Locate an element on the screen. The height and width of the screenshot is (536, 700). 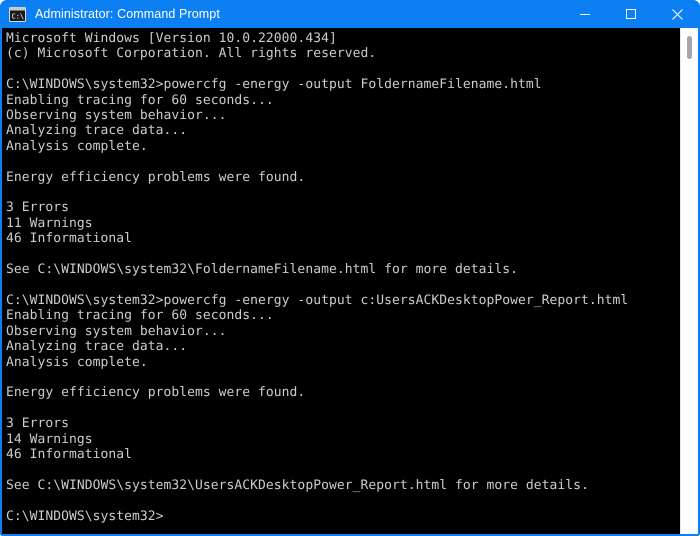
command-prompt-icon: C:\ is located at coordinates (17, 14).